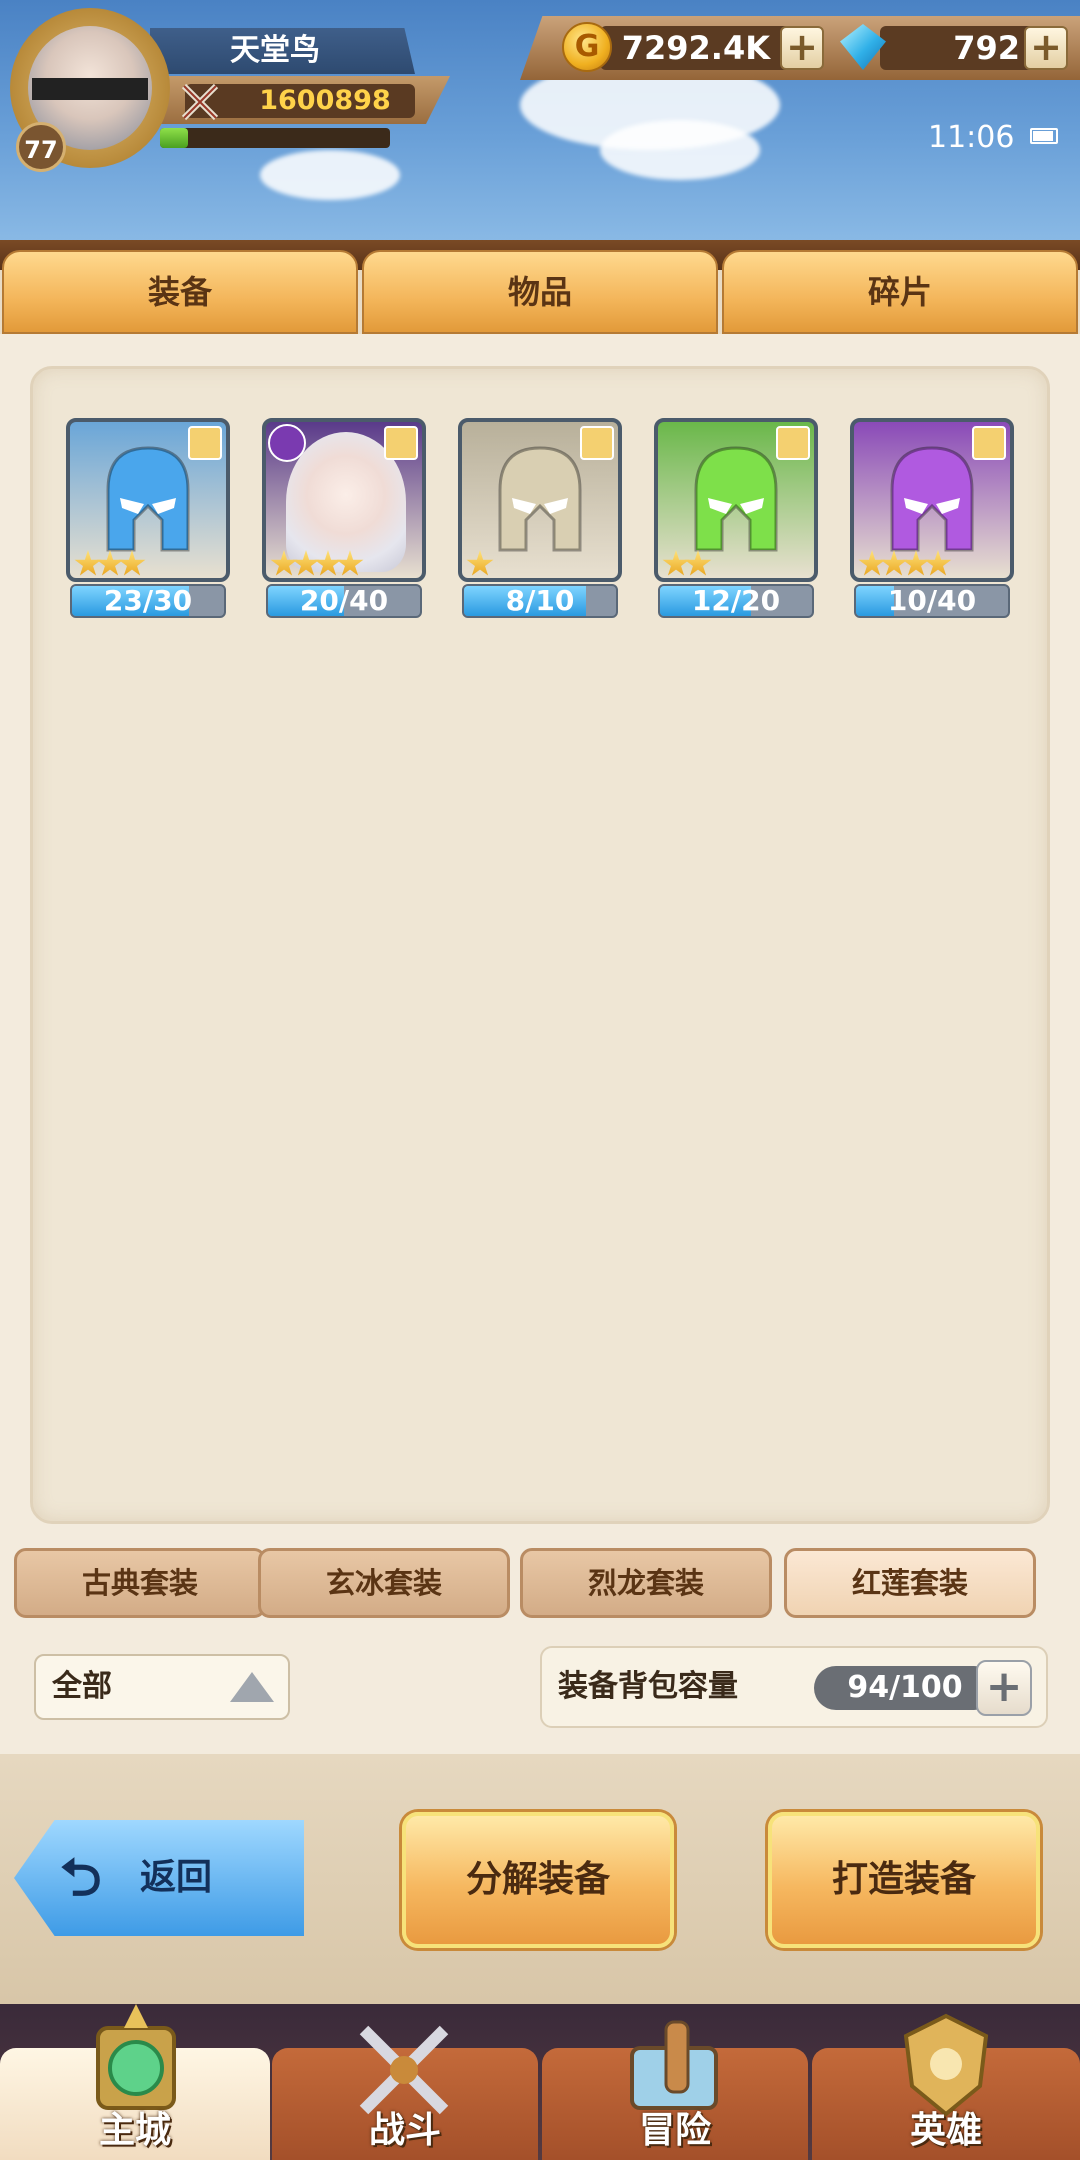 The image size is (1080, 2160). What do you see at coordinates (674, 2130) in the screenshot?
I see `nav-label-adventure: 冒险` at bounding box center [674, 2130].